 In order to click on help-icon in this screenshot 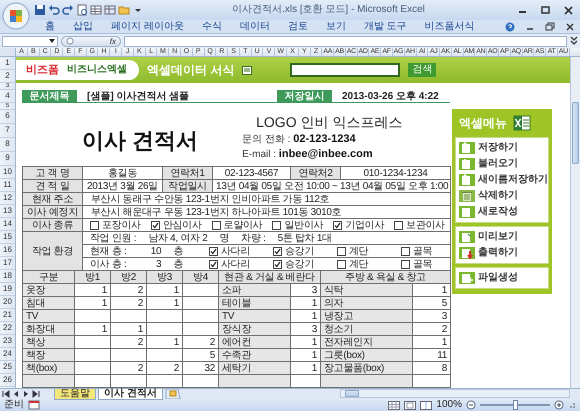, I will do `click(510, 27)`.